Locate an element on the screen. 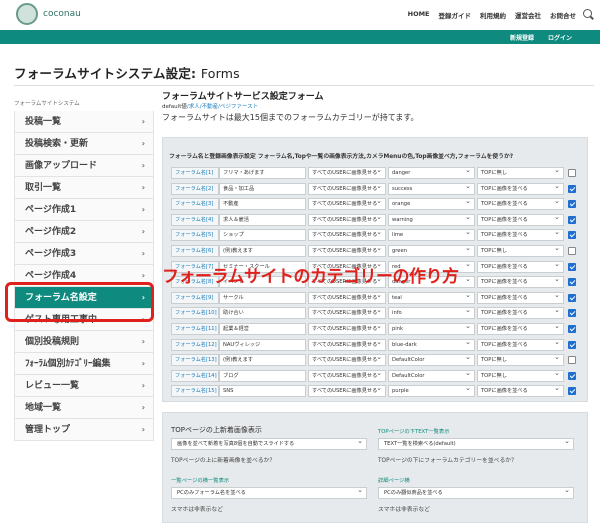 The height and width of the screenshot is (523, 600). forum-name-input: 求人＆雇活 is located at coordinates (262, 219).